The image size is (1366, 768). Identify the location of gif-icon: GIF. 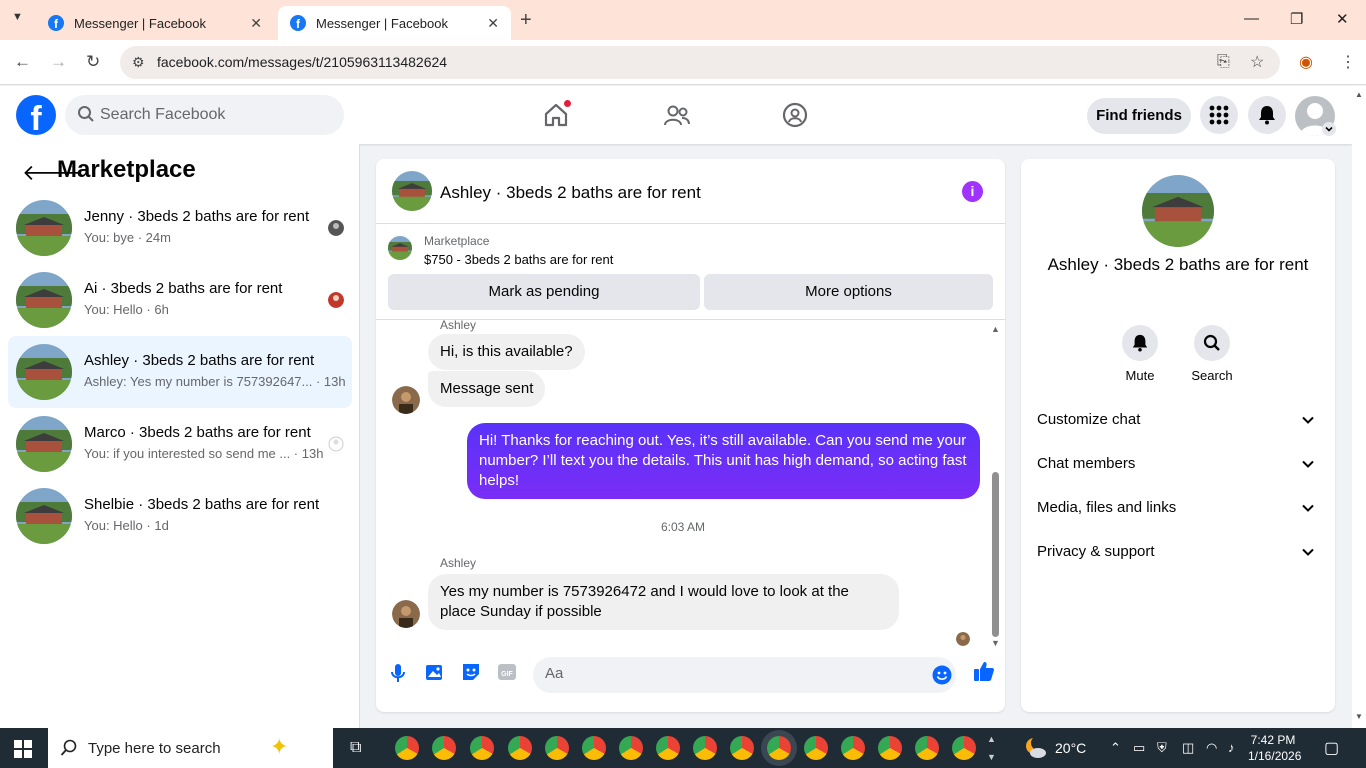
(507, 672).